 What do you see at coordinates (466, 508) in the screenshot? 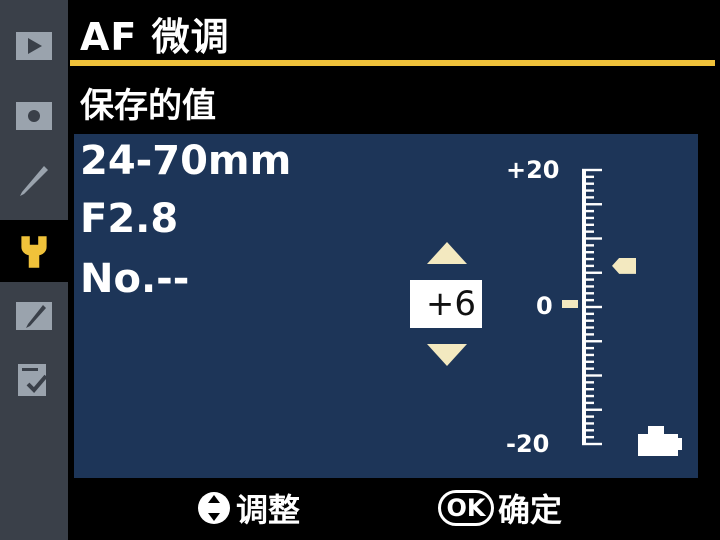
I see `ok-button-icon: OK` at bounding box center [466, 508].